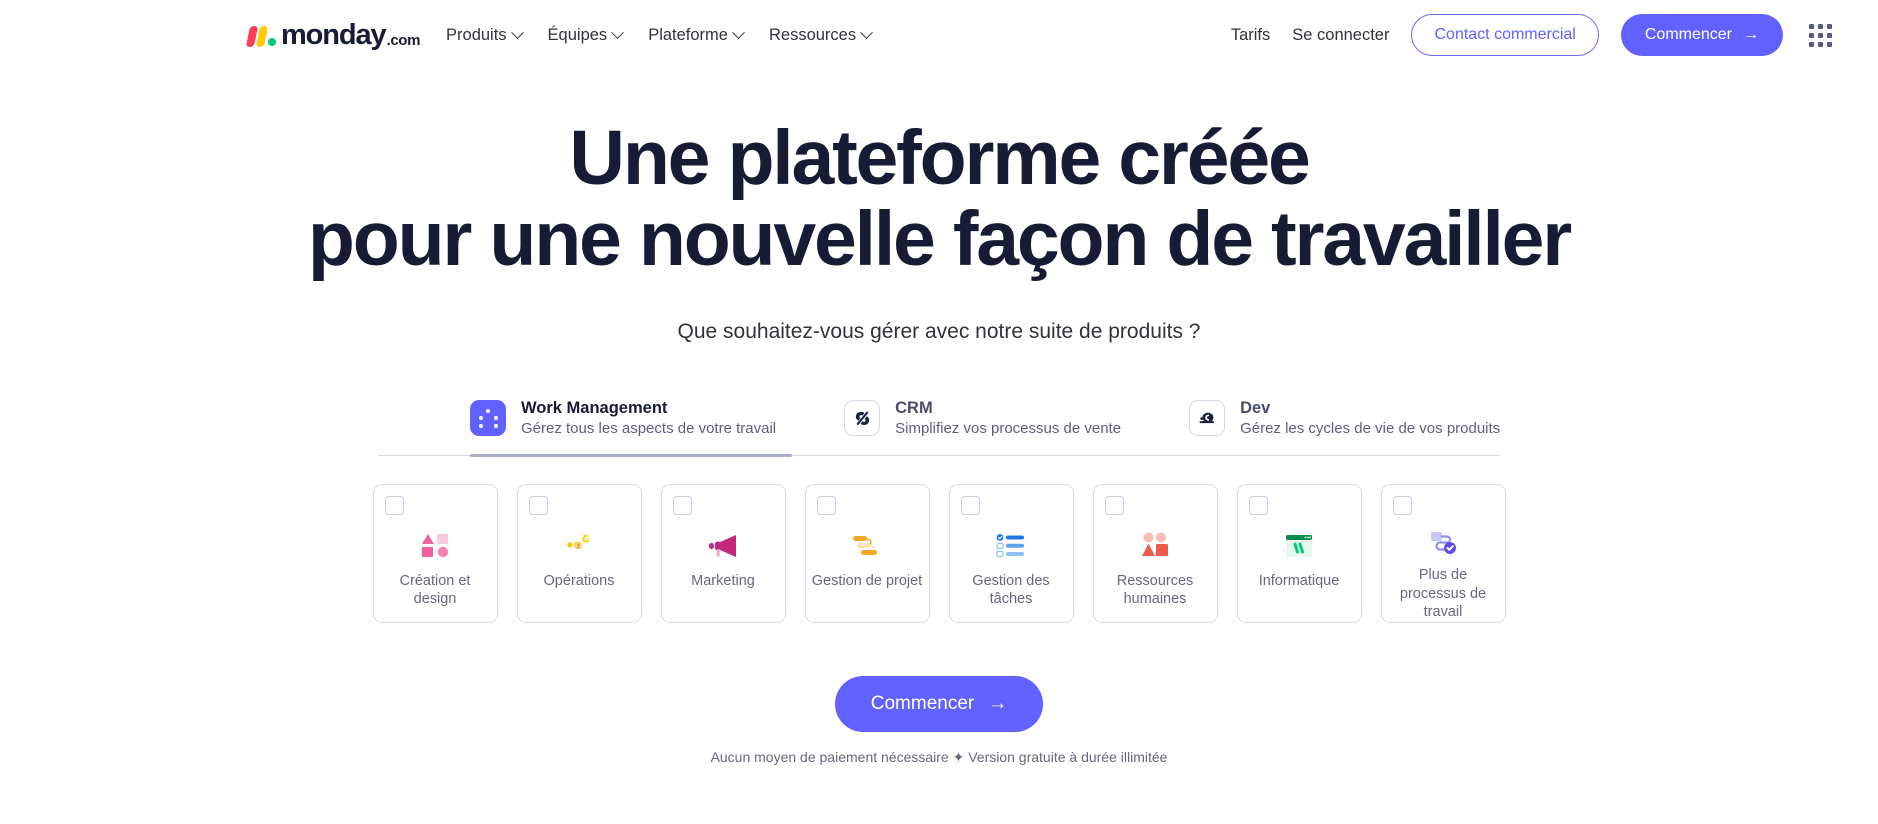  Describe the element at coordinates (579, 546) in the screenshot. I see `gears-yellow-icon` at that location.